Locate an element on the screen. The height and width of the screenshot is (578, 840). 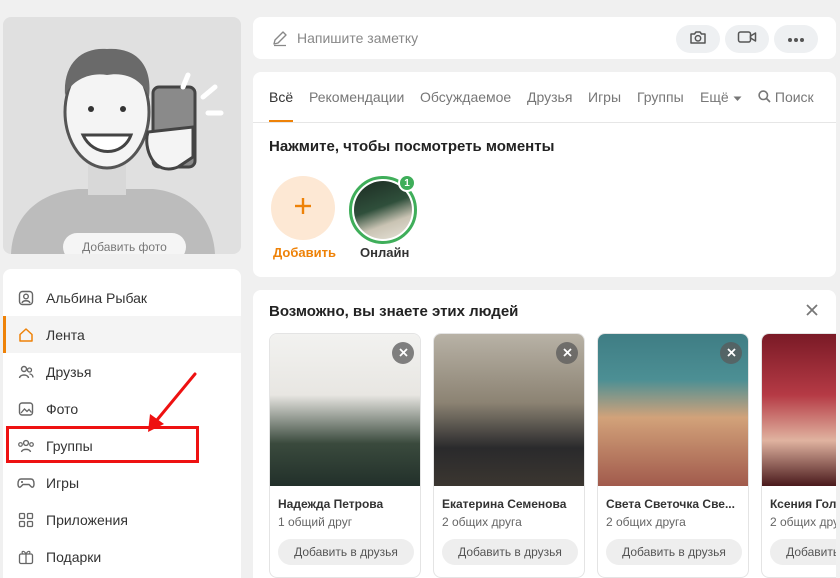
tab-recommendations: Рекомендации is located at coordinates (356, 97).